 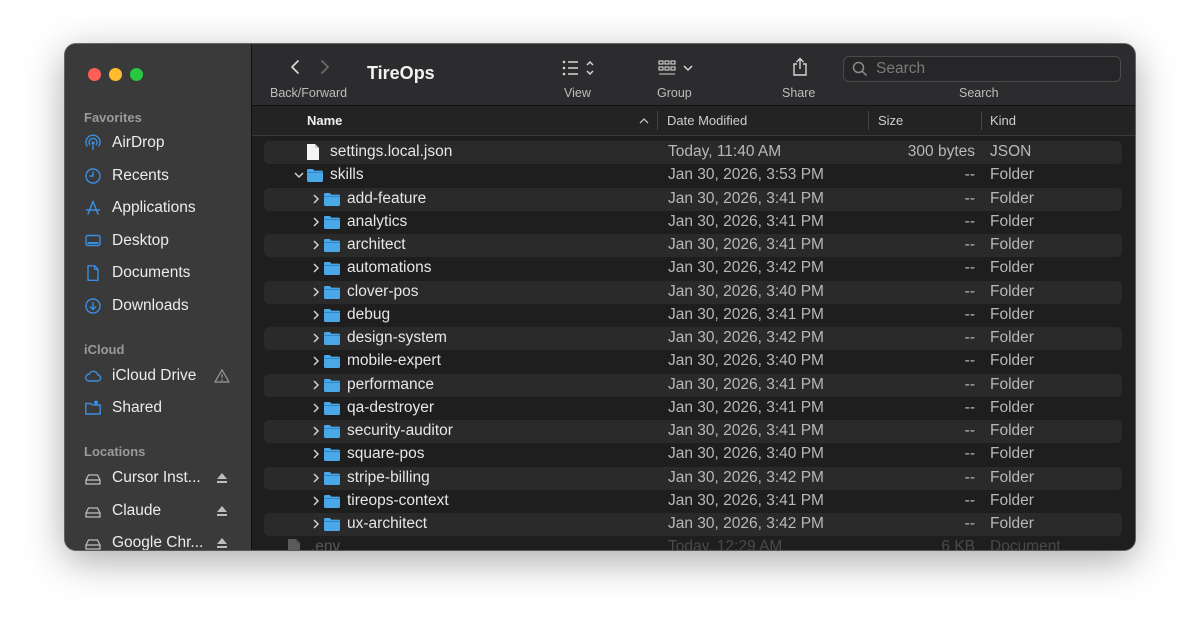 I want to click on forward-button, so click(x=325, y=67).